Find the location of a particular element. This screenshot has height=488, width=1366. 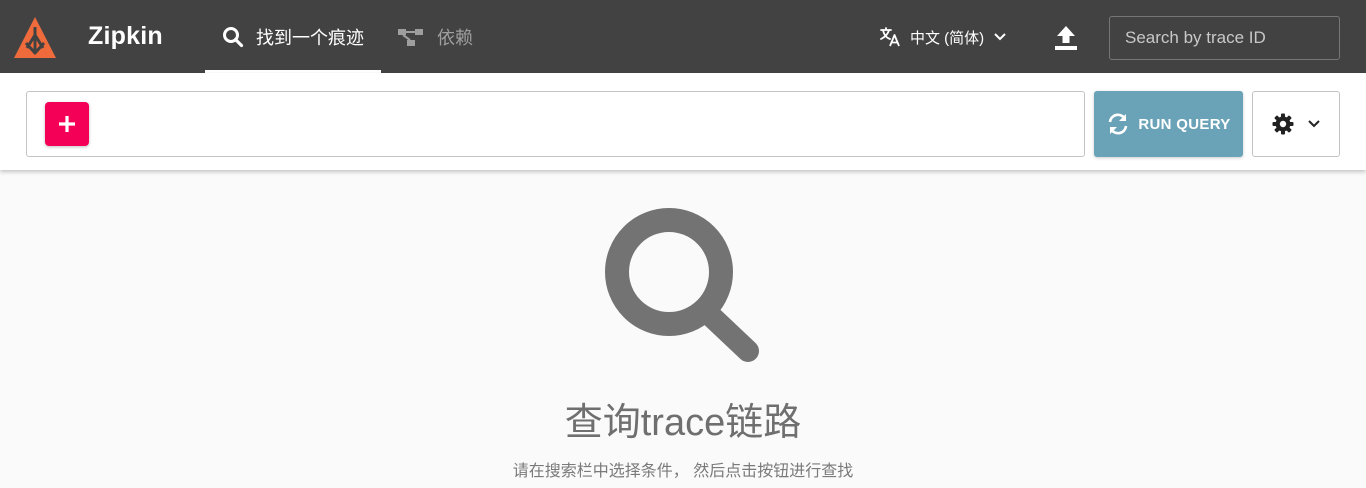

language-selector: 中文 (简体) is located at coordinates (943, 37).